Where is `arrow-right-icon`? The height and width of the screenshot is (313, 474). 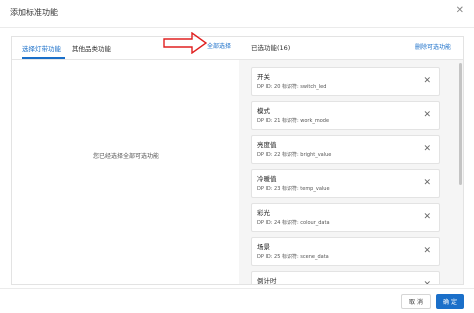 arrow-right-icon is located at coordinates (185, 43).